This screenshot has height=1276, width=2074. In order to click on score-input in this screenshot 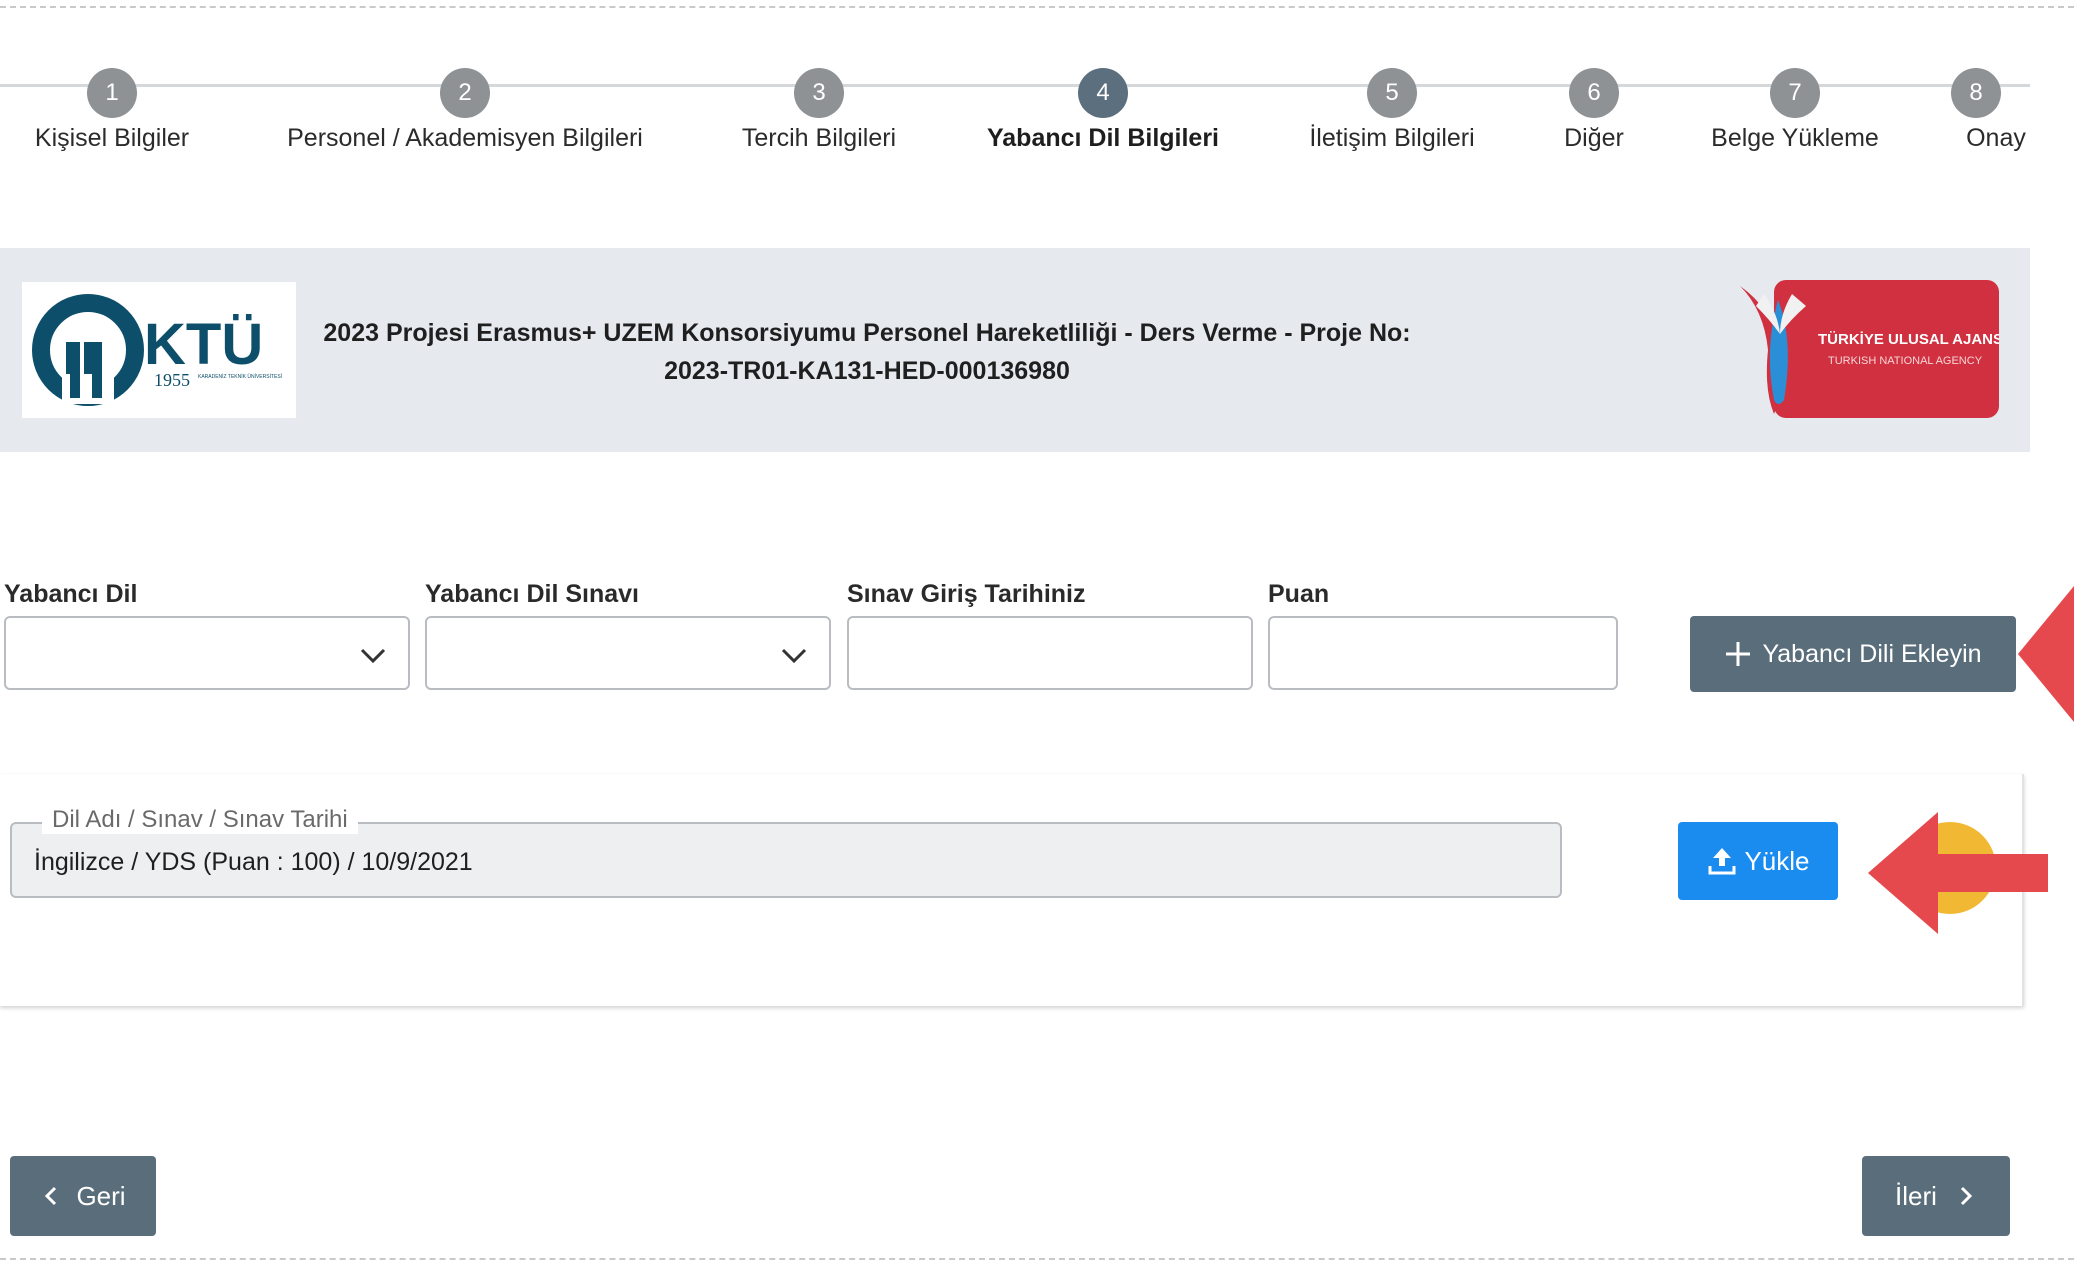, I will do `click(1443, 653)`.